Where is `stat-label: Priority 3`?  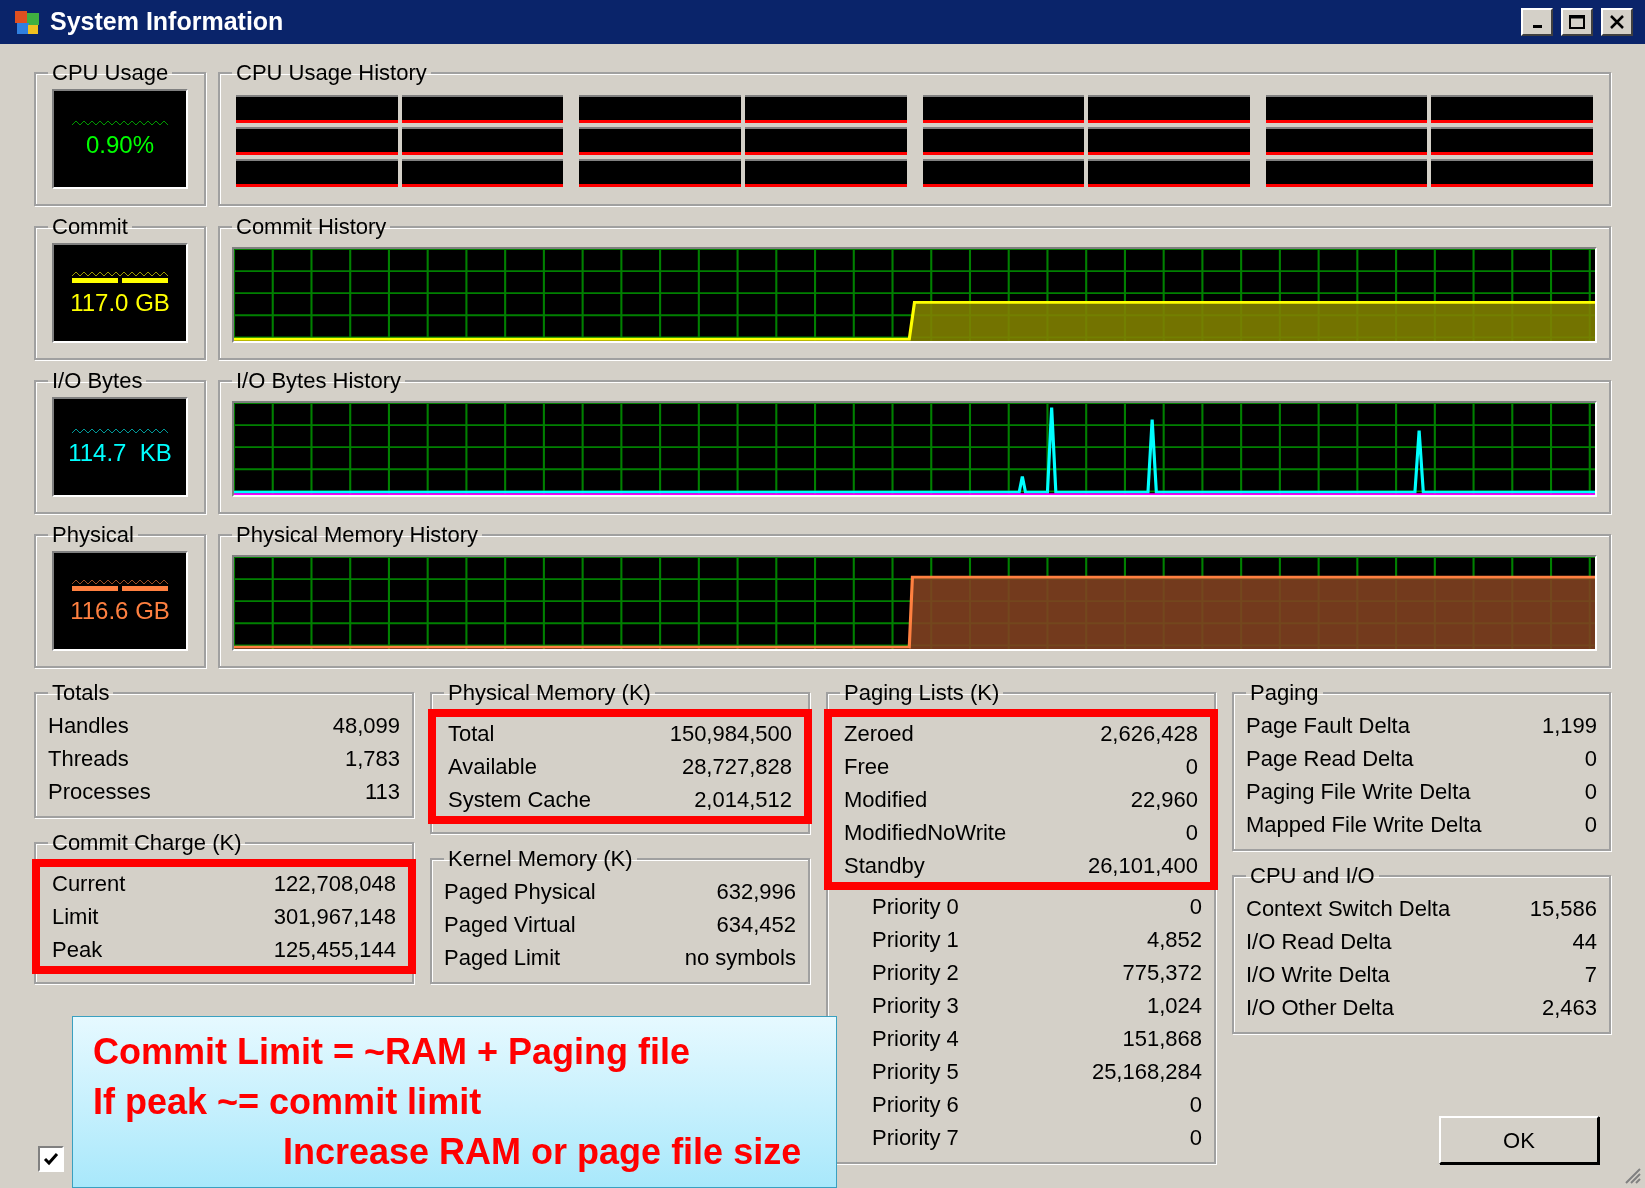
stat-label: Priority 3 is located at coordinates (915, 1006).